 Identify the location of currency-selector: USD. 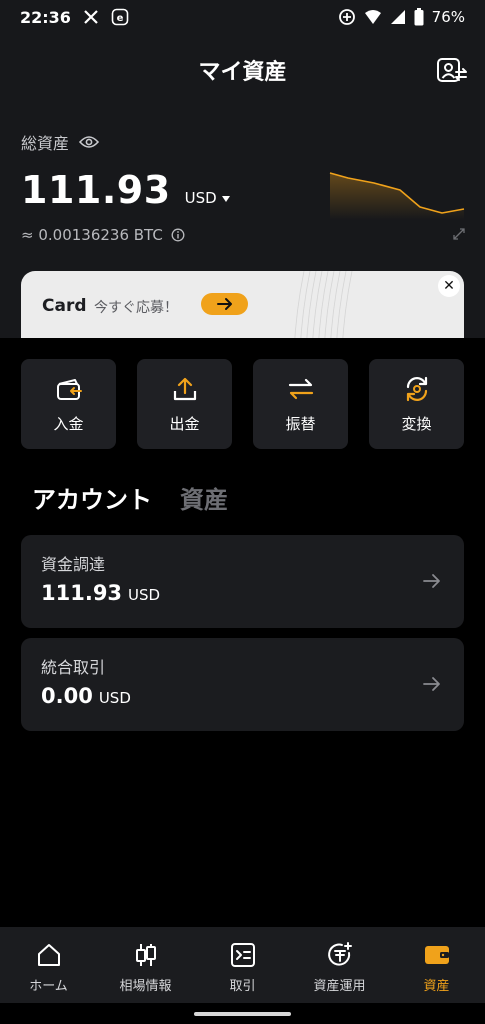
(208, 198).